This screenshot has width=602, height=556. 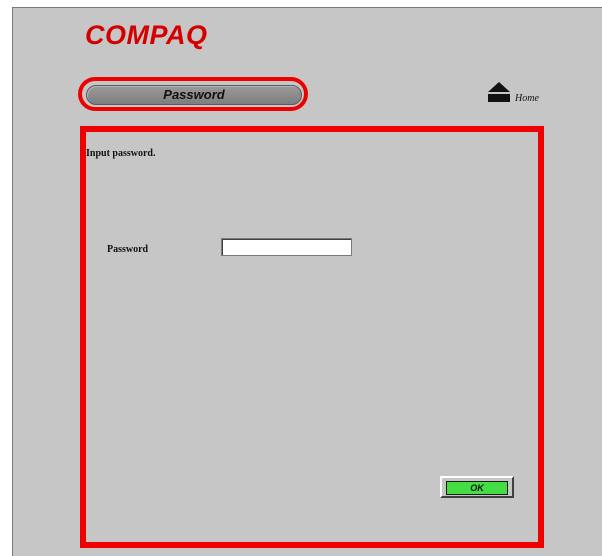 I want to click on home-label: Home, so click(x=527, y=98).